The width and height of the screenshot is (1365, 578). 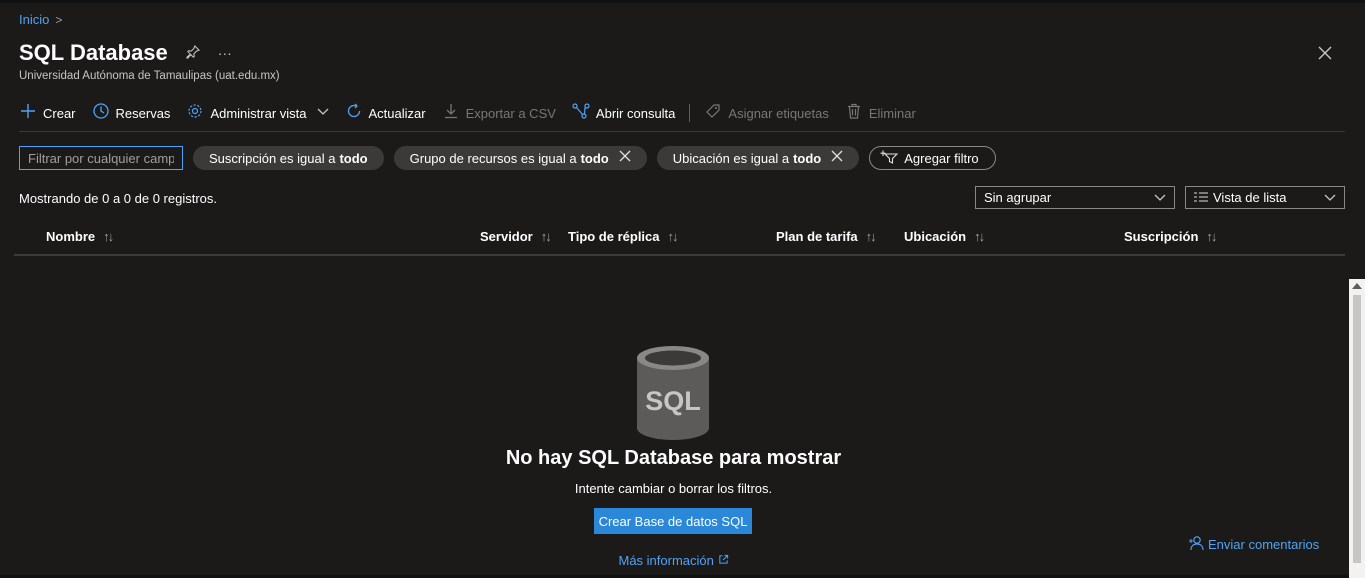 I want to click on more-info-row: Más información, so click(x=673, y=560).